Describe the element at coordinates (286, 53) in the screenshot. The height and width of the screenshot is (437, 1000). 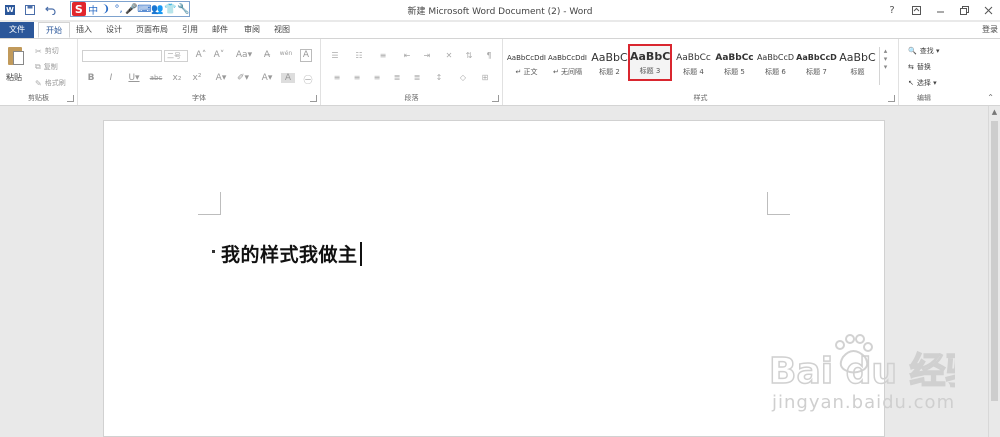
I see `phonetic-guide-button: wén` at that location.